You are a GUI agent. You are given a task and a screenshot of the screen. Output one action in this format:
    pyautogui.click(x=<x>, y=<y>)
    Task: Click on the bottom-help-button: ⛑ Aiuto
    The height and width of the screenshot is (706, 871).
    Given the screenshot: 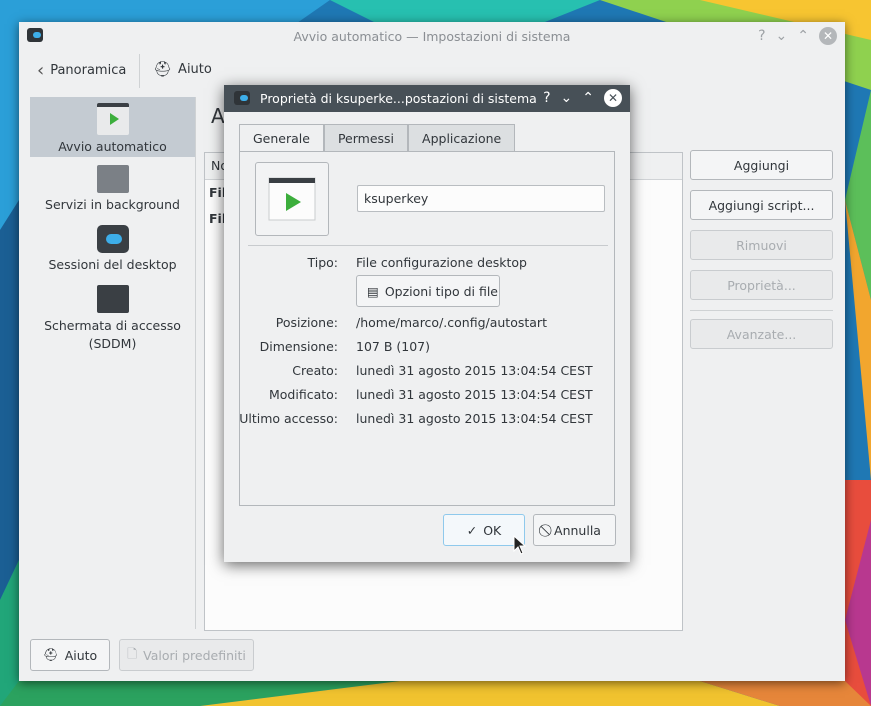 What is the action you would take?
    pyautogui.click(x=70, y=655)
    